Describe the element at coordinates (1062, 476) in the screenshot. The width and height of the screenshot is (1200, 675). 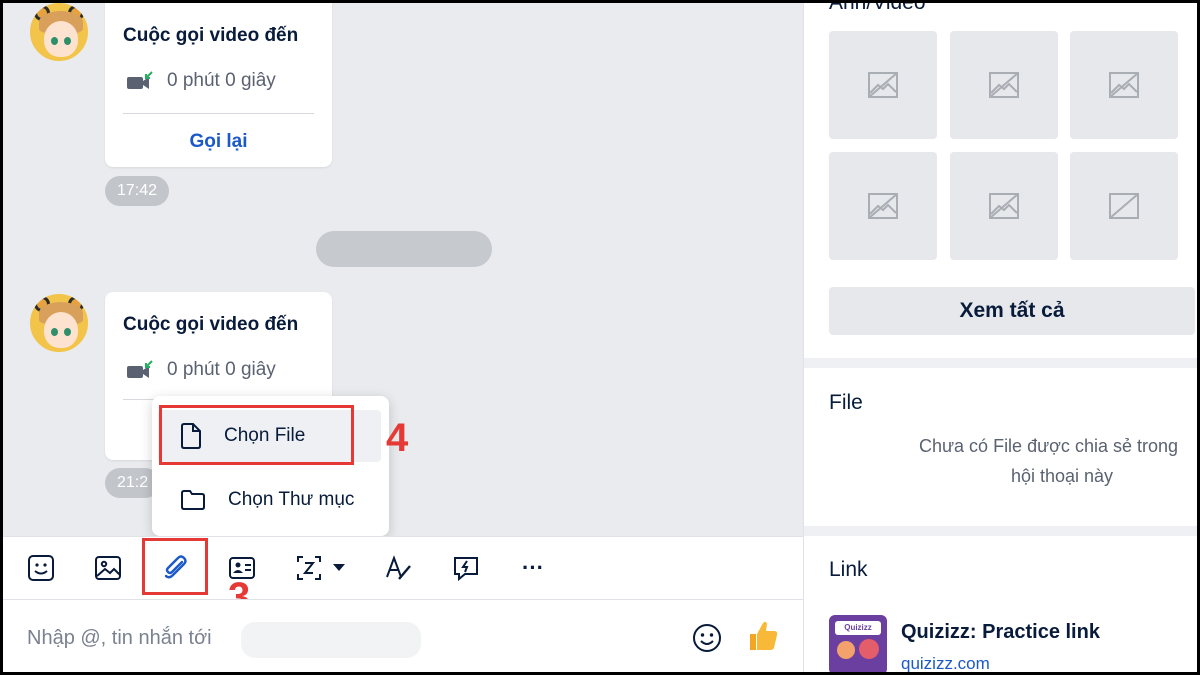
I see `files-empty-line2: hội thoại này` at that location.